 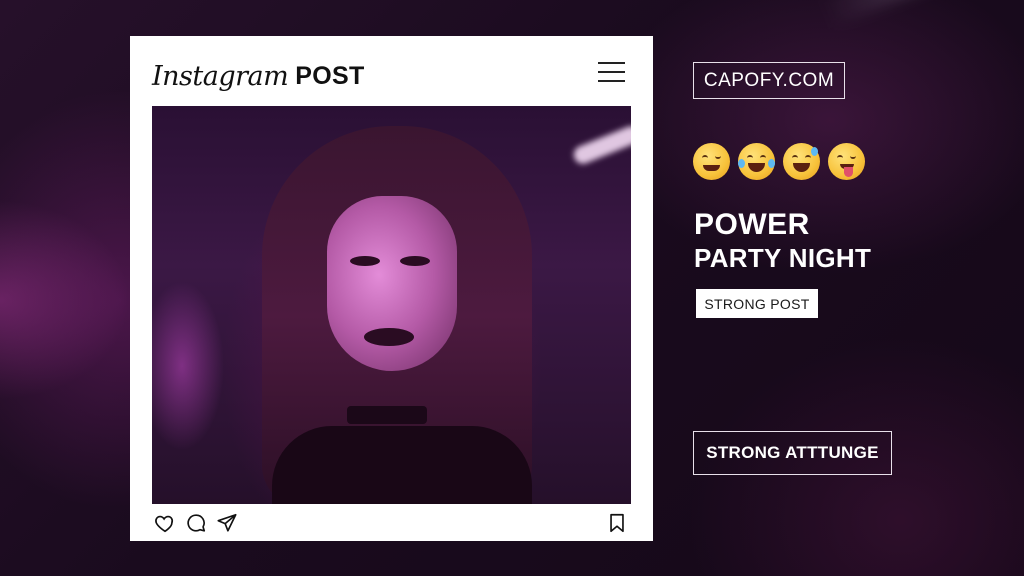 What do you see at coordinates (601, 145) in the screenshot?
I see `neon-light` at bounding box center [601, 145].